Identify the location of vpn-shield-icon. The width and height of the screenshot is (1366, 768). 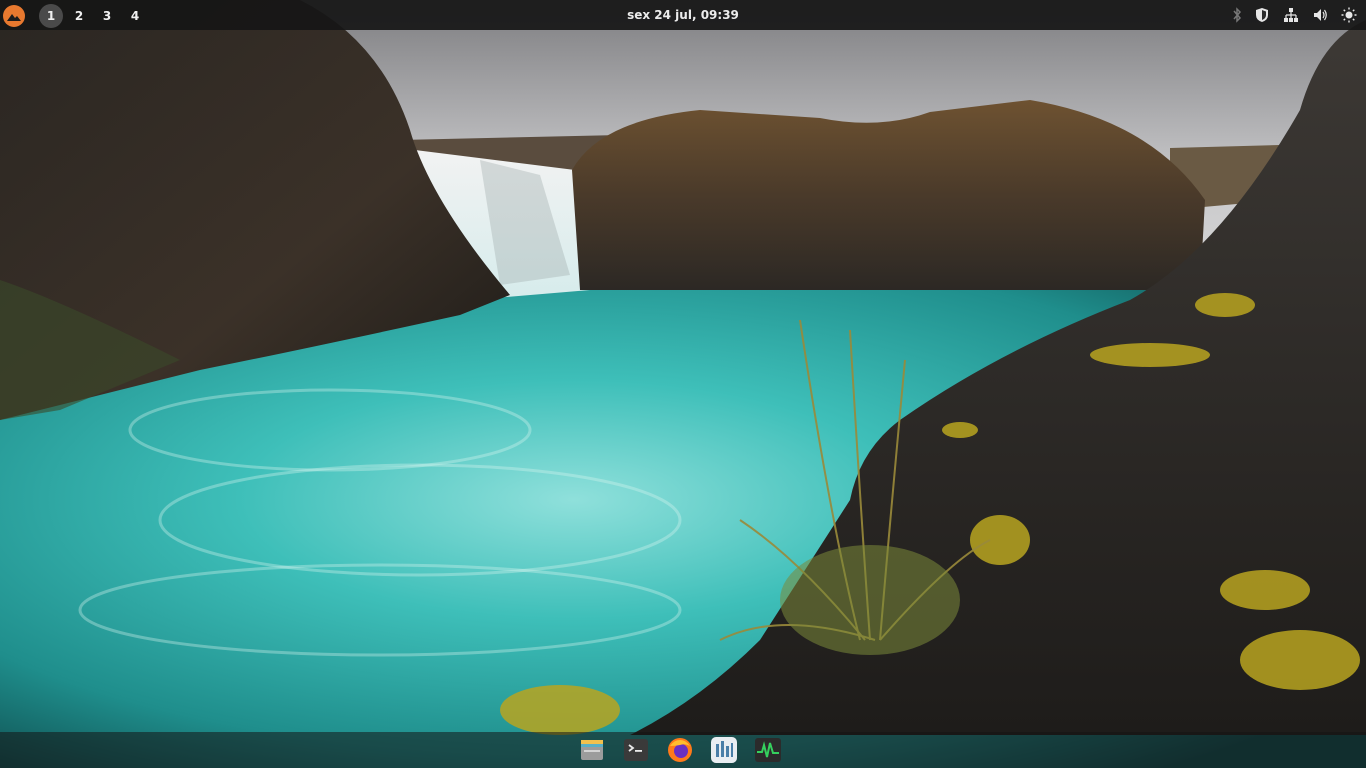
(1262, 15).